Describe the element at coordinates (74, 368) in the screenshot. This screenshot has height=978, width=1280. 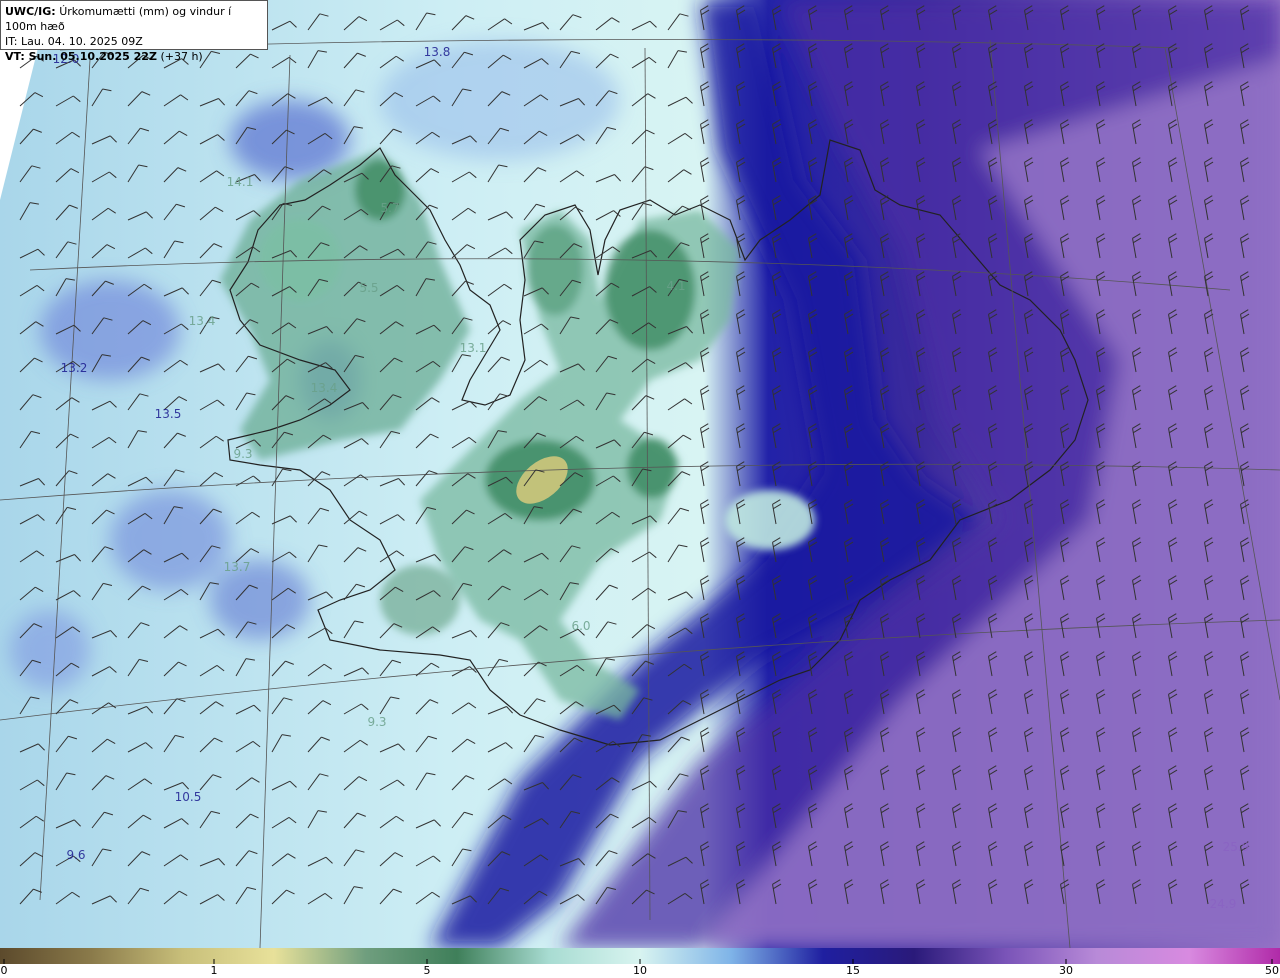
I see `point-value-label: 13.2` at that location.